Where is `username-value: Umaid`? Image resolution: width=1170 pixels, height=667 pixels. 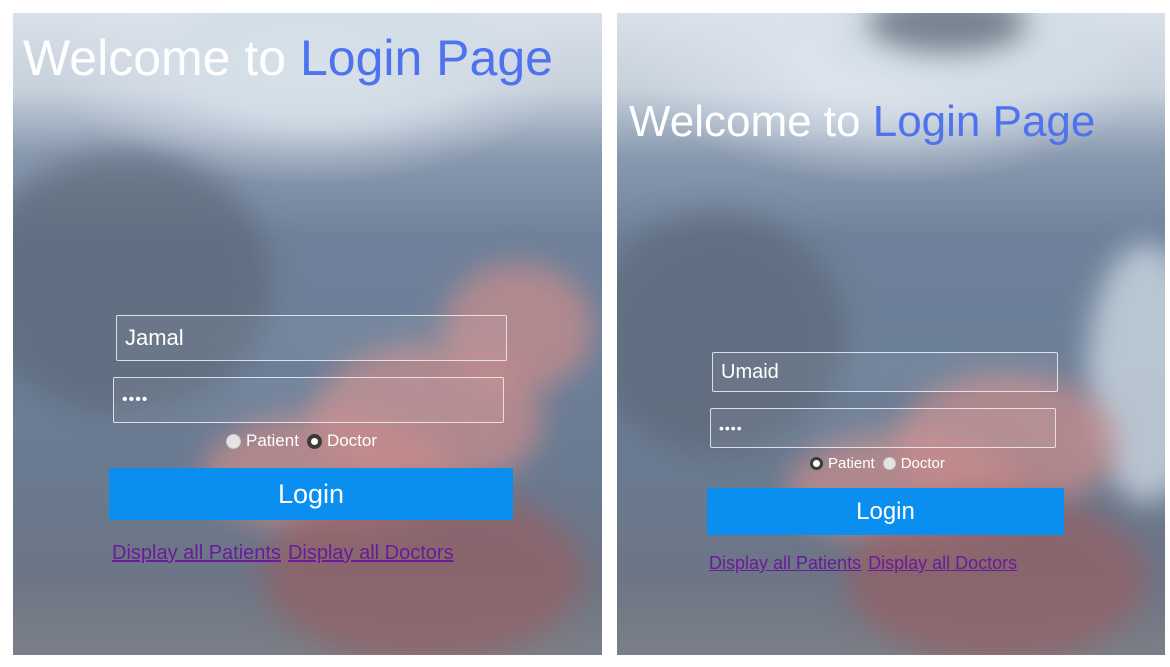
username-value: Umaid is located at coordinates (750, 371).